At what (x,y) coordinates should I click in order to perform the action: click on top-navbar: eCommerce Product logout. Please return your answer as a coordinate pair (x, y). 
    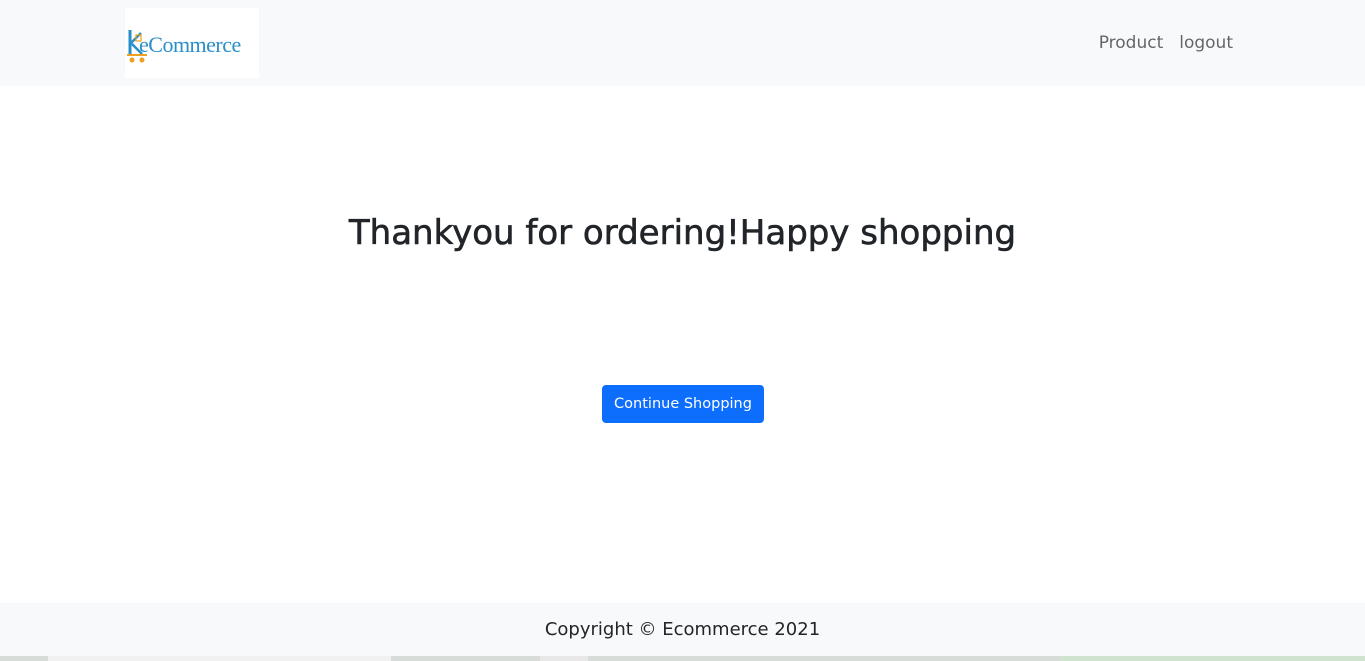
    Looking at the image, I should click on (682, 43).